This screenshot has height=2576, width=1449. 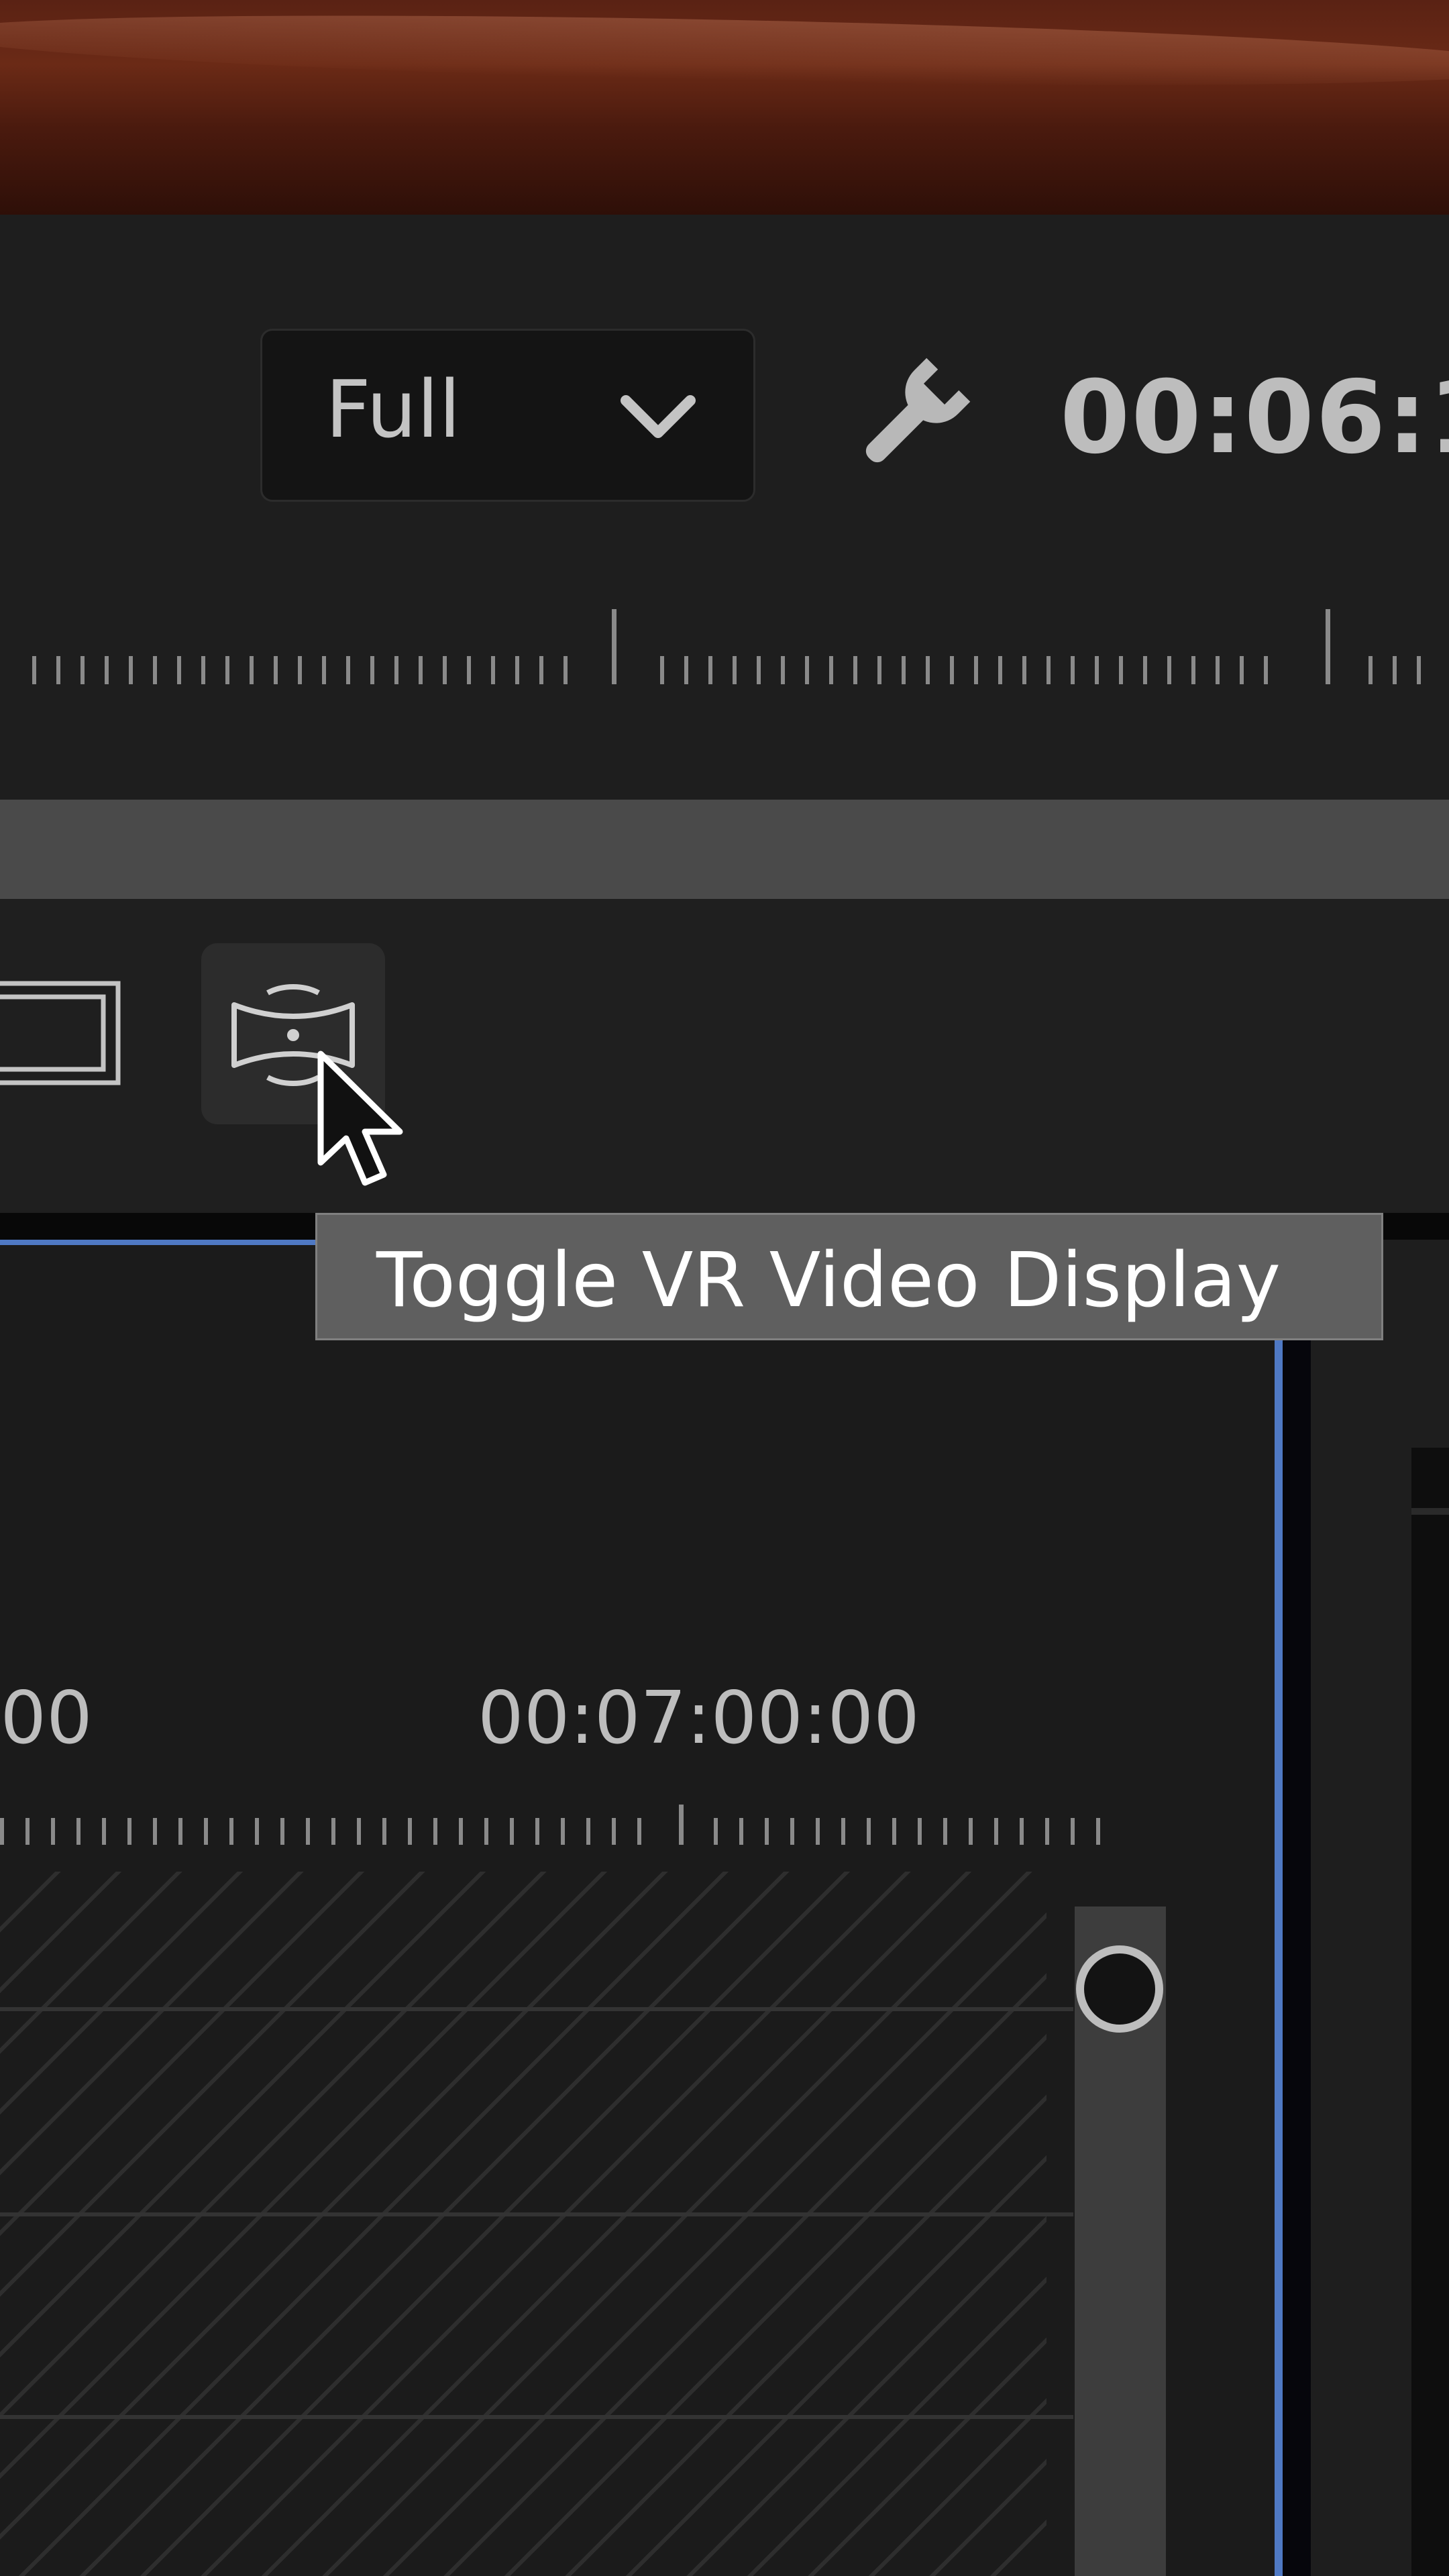 I want to click on panel-focus-border-right, so click(x=1279, y=1957).